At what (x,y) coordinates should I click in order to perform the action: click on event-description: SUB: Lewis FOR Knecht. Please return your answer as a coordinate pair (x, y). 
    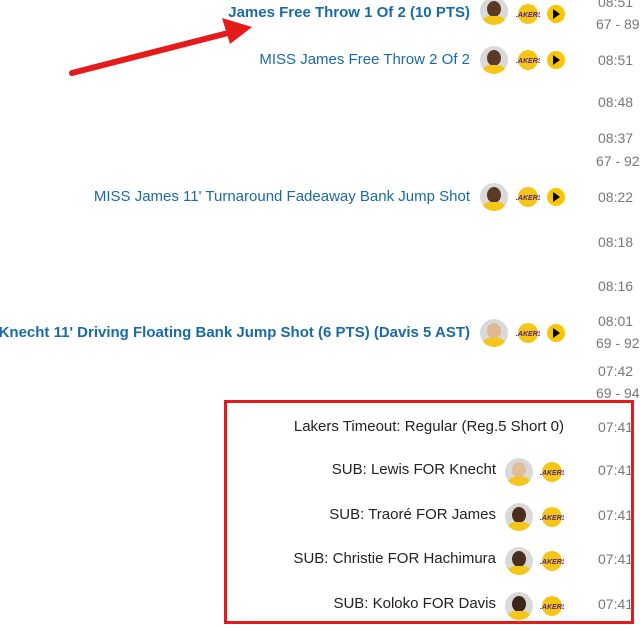
    Looking at the image, I should click on (413, 469).